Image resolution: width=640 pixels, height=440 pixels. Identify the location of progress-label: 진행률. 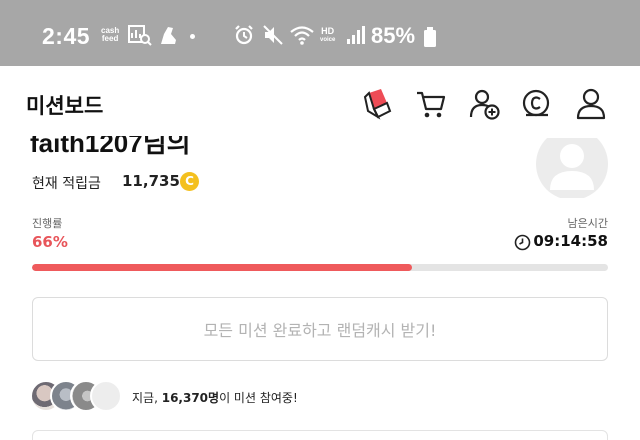
(47, 223).